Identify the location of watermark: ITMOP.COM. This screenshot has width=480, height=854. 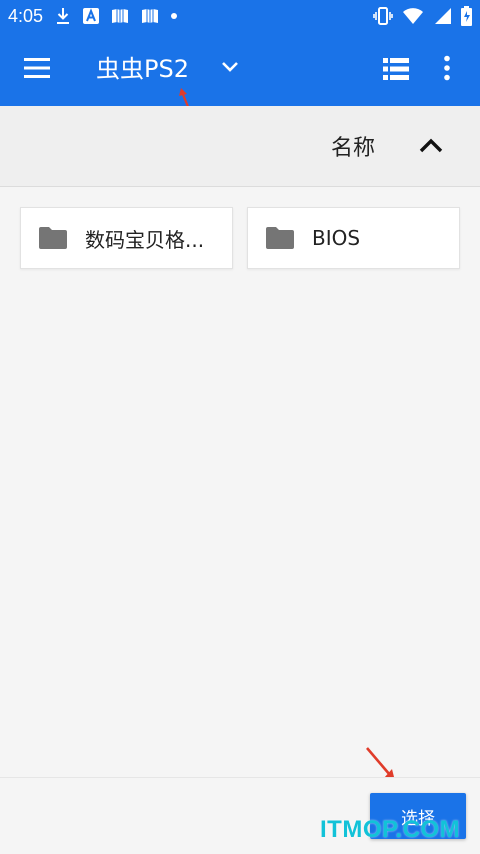
(390, 829).